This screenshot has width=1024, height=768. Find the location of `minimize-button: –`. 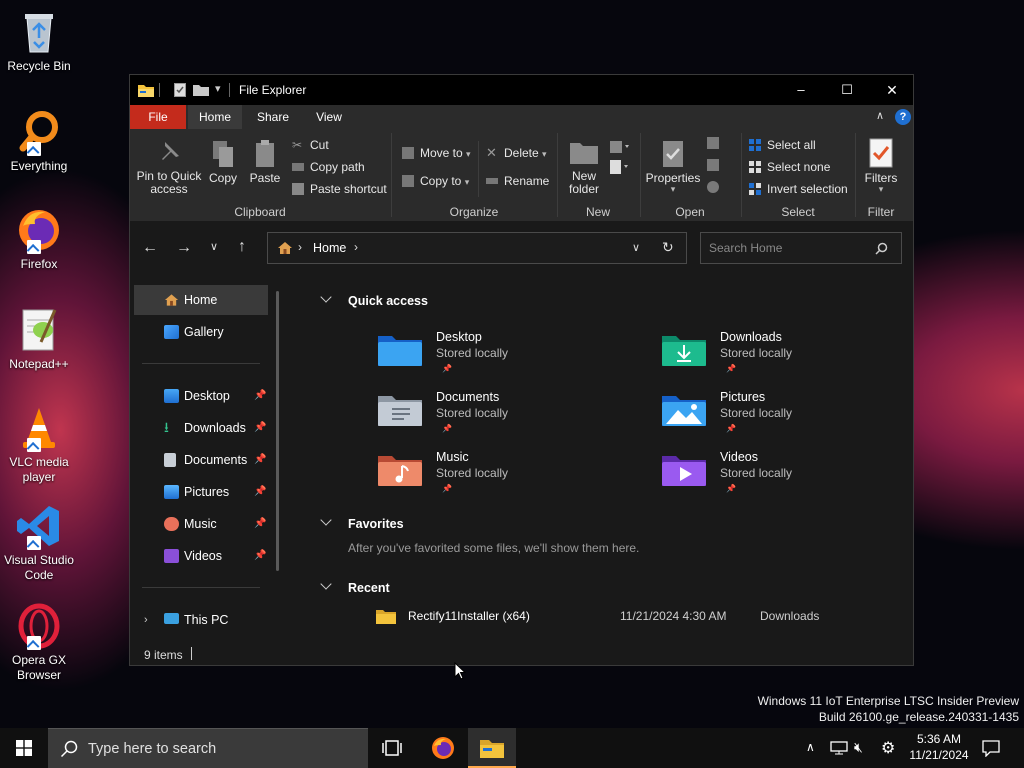

minimize-button: – is located at coordinates (801, 90).